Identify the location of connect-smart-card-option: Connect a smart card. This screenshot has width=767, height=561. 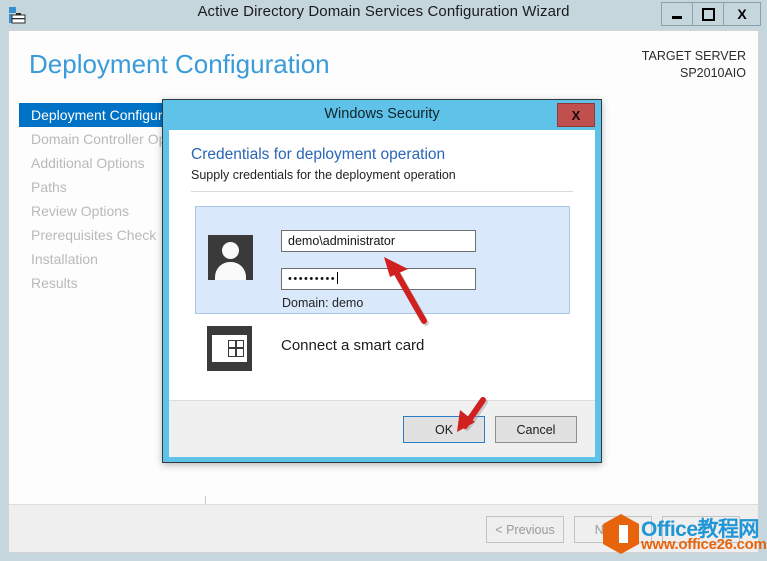
(352, 345).